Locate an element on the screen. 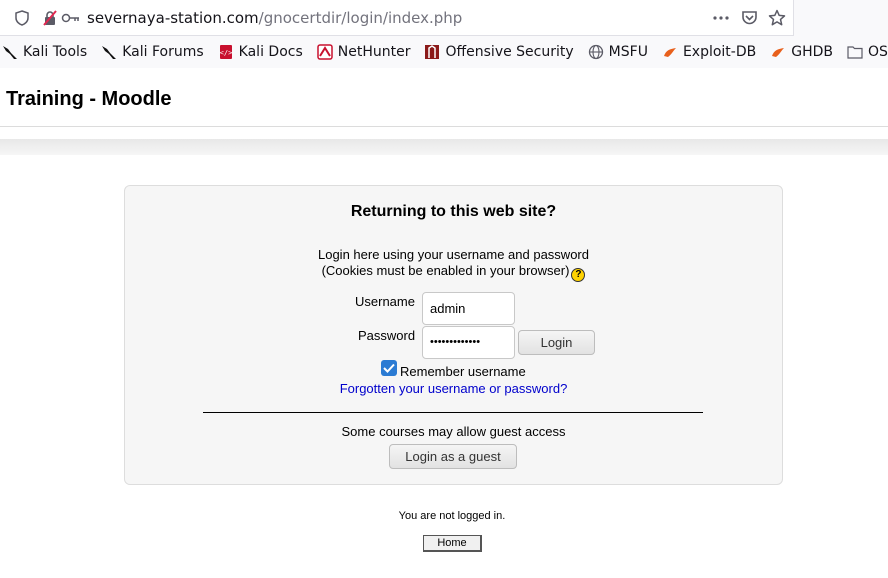  forgot-password-link: Forgotten your username or password? is located at coordinates (454, 388).